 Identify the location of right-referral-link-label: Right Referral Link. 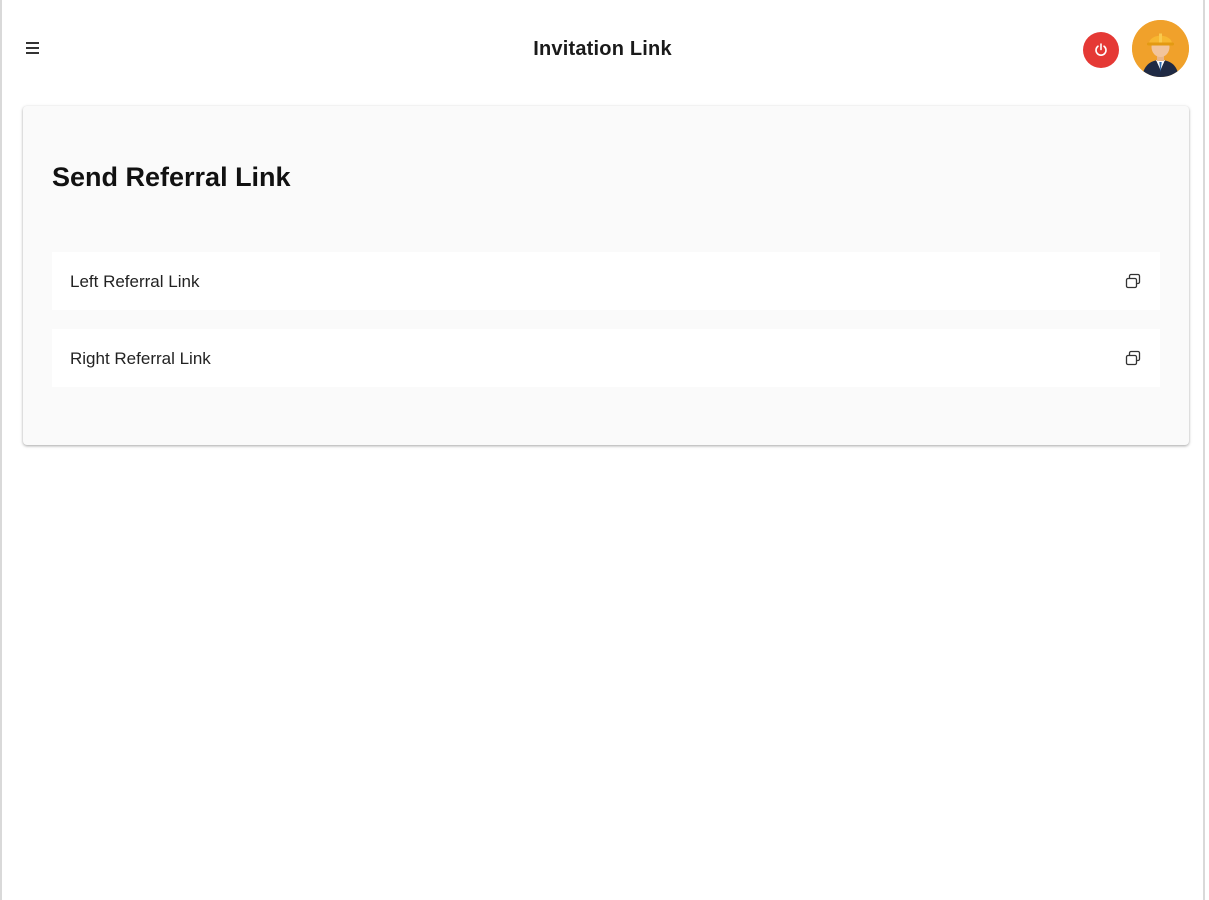
(140, 358).